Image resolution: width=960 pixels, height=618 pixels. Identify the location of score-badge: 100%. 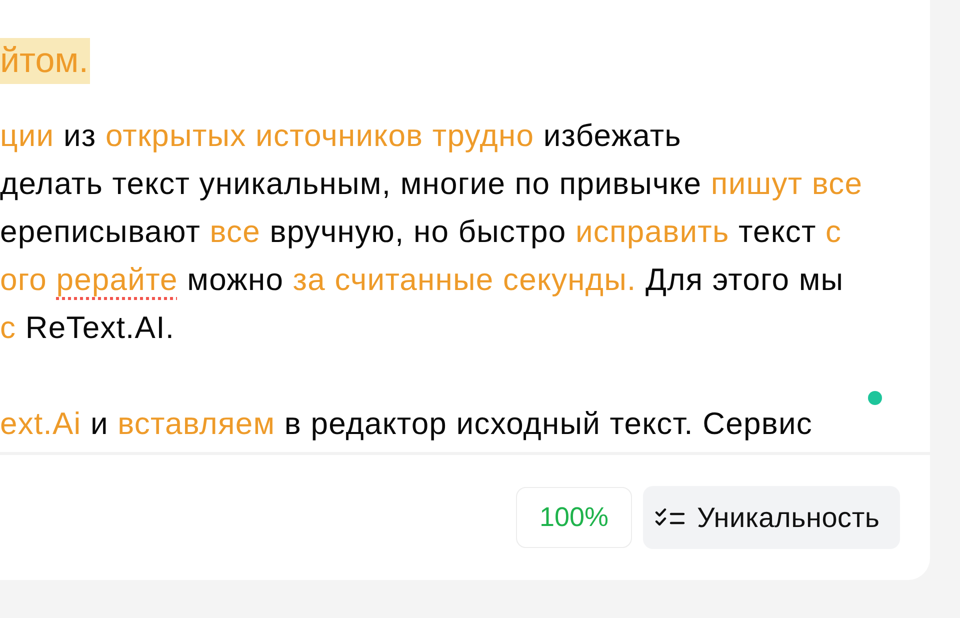
(574, 517).